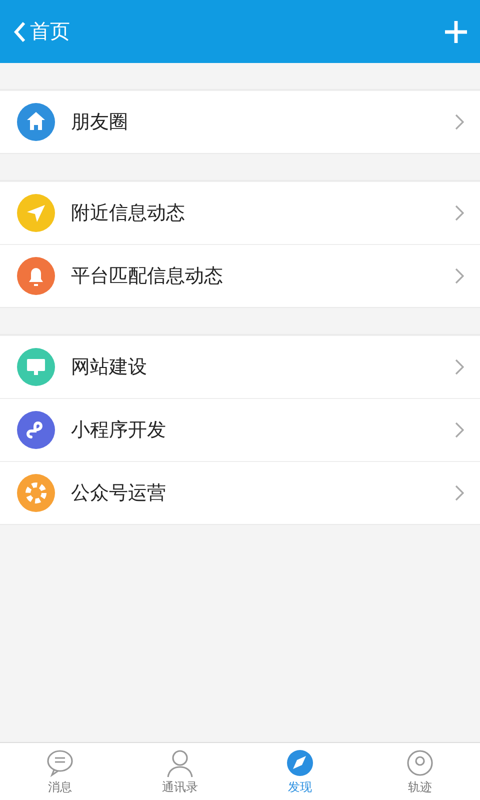  I want to click on add-icon, so click(456, 32).